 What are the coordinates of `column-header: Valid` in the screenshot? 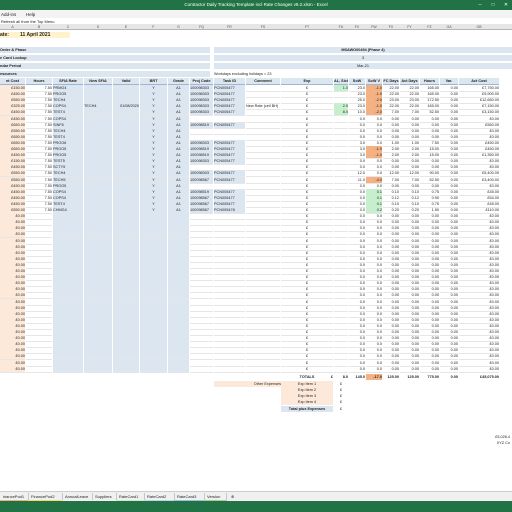 It's located at (126, 81).